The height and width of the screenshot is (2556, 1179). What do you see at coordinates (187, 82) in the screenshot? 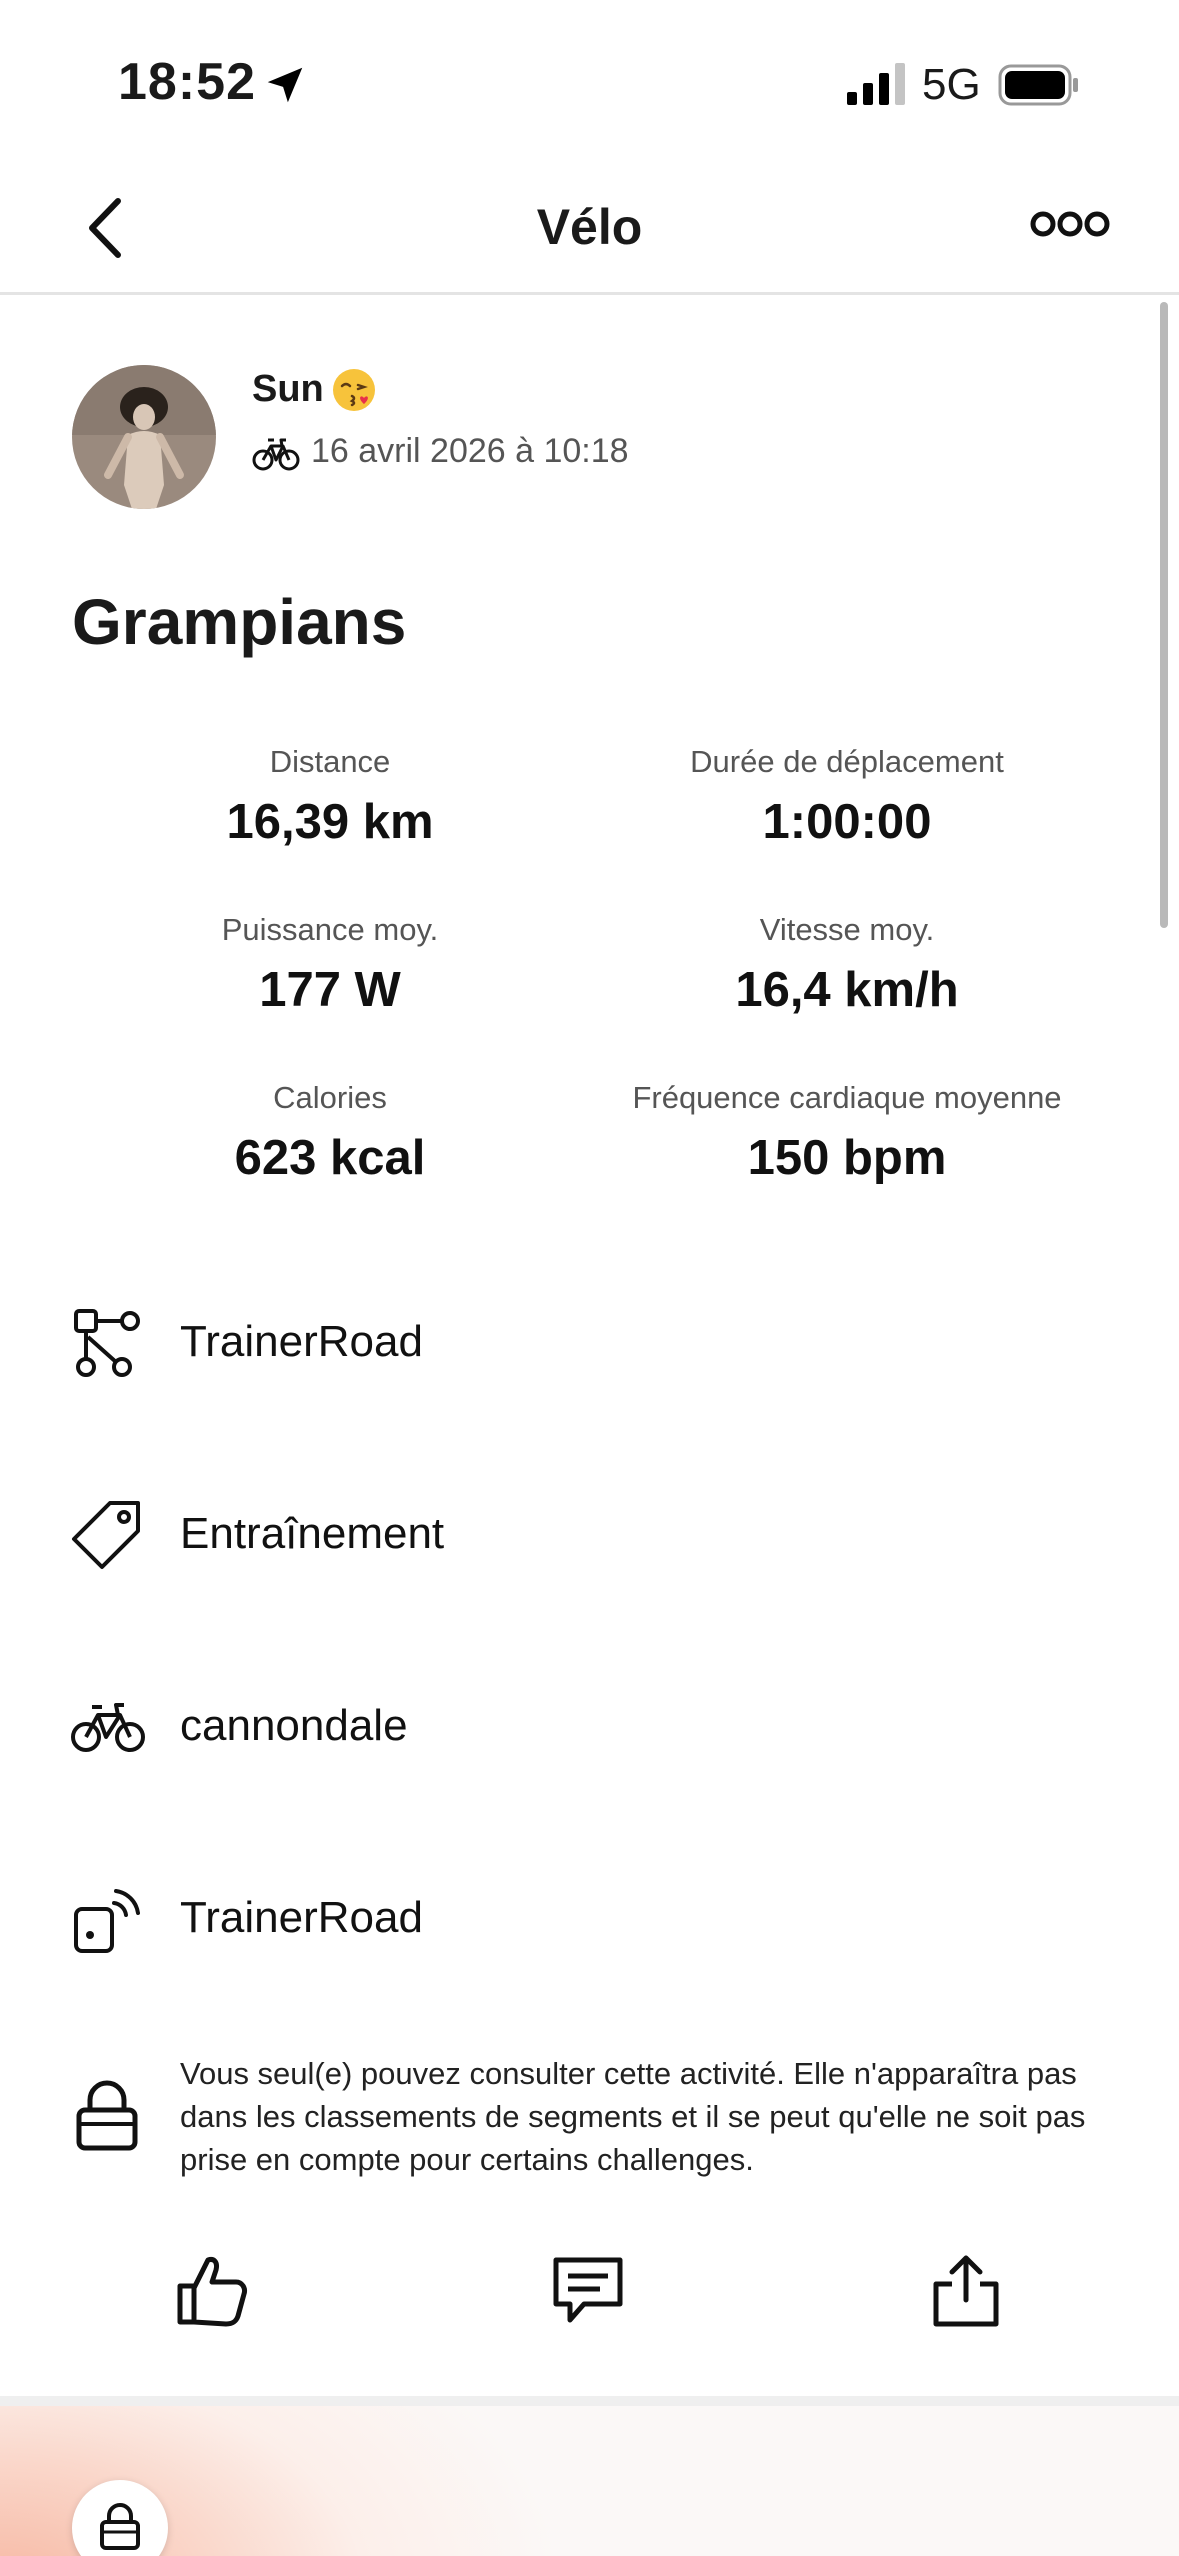
I see `status-time: 18:52` at bounding box center [187, 82].